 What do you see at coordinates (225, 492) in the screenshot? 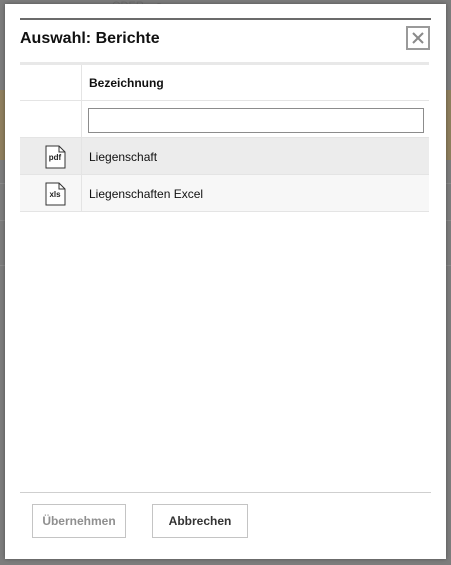
I see `footer-divider` at bounding box center [225, 492].